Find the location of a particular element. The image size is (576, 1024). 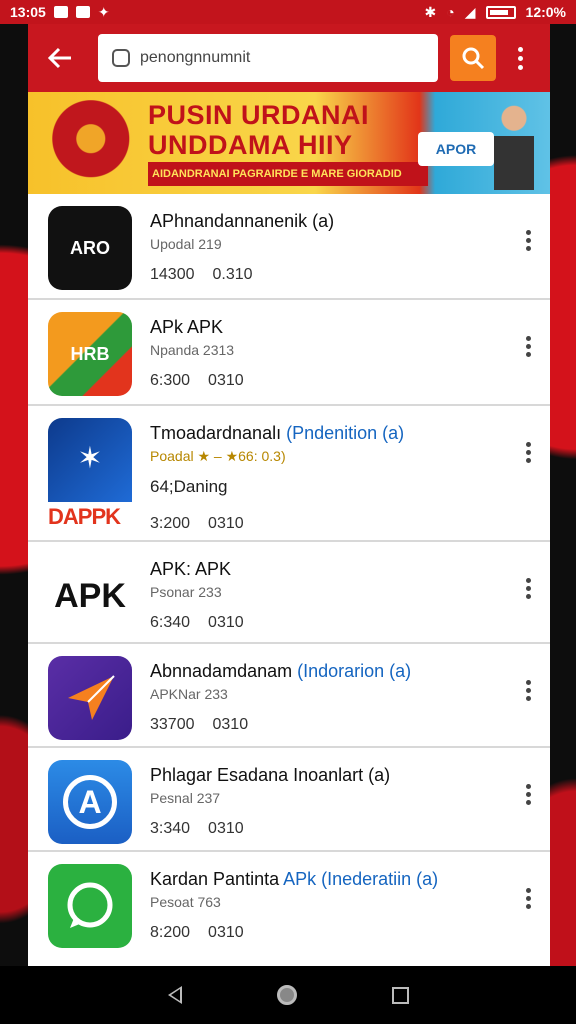

app-meta: 14300 0.310 is located at coordinates (350, 275).